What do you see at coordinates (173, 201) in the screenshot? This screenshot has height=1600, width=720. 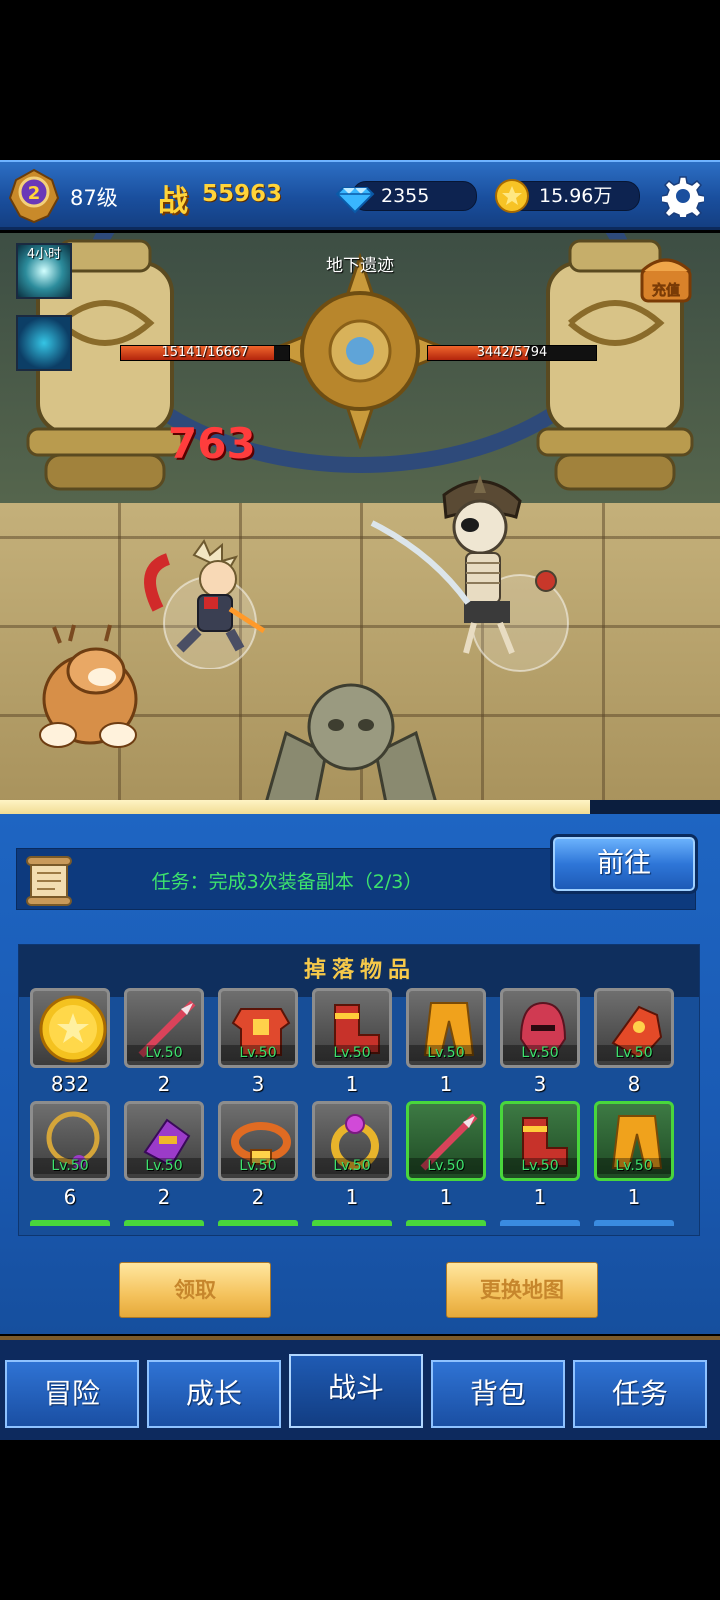 I see `power-label: 战` at bounding box center [173, 201].